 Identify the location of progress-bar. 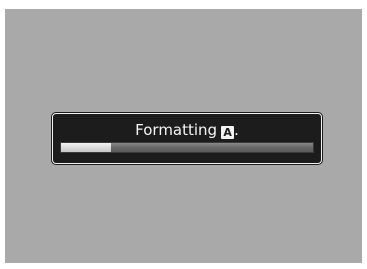
(187, 147).